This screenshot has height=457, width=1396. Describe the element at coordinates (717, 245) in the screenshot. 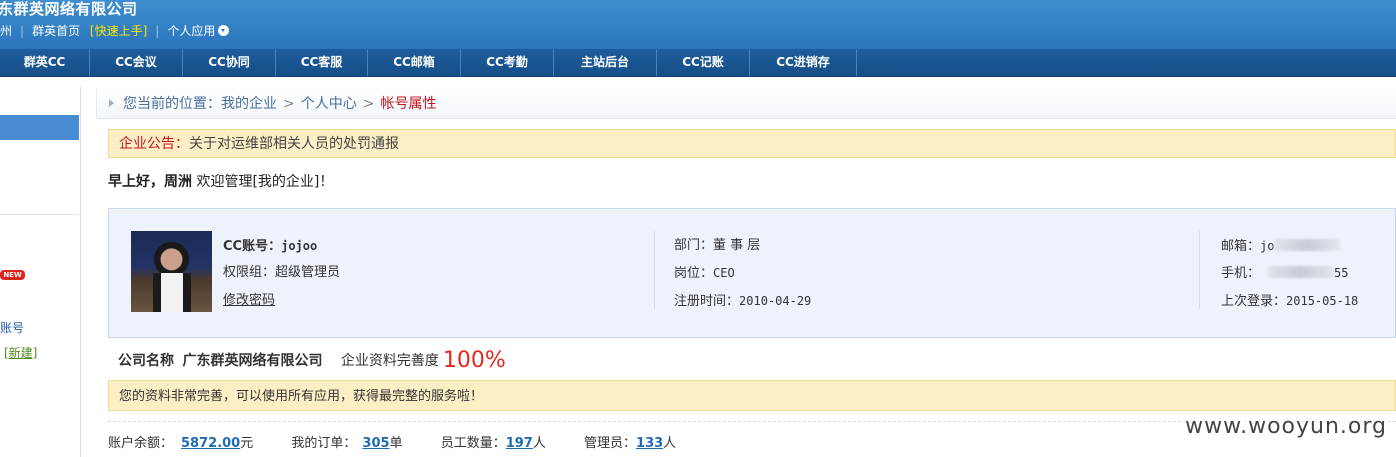

I see `department: 部门：董 事 层` at that location.